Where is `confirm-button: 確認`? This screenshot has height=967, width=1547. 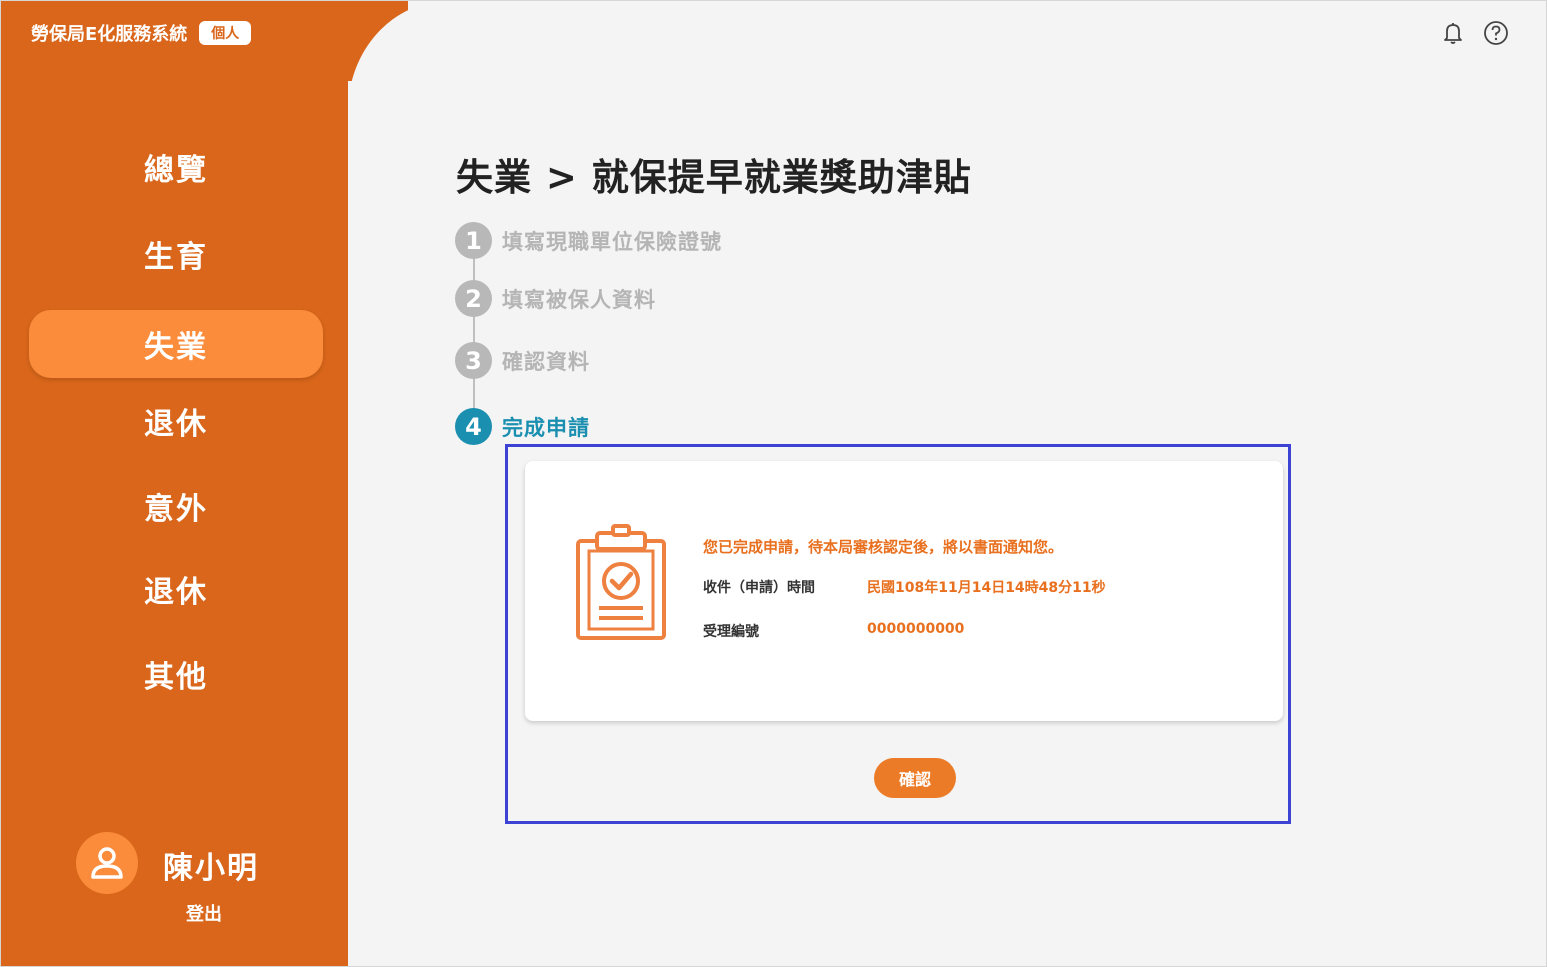
confirm-button: 確認 is located at coordinates (915, 778).